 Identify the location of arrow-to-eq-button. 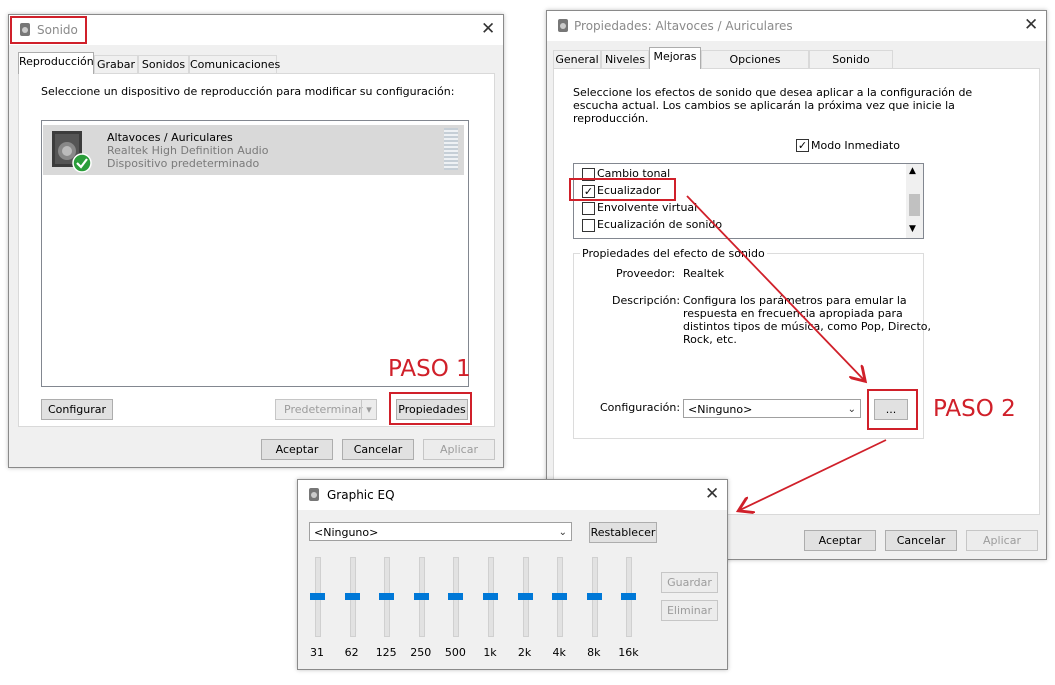
(775, 287).